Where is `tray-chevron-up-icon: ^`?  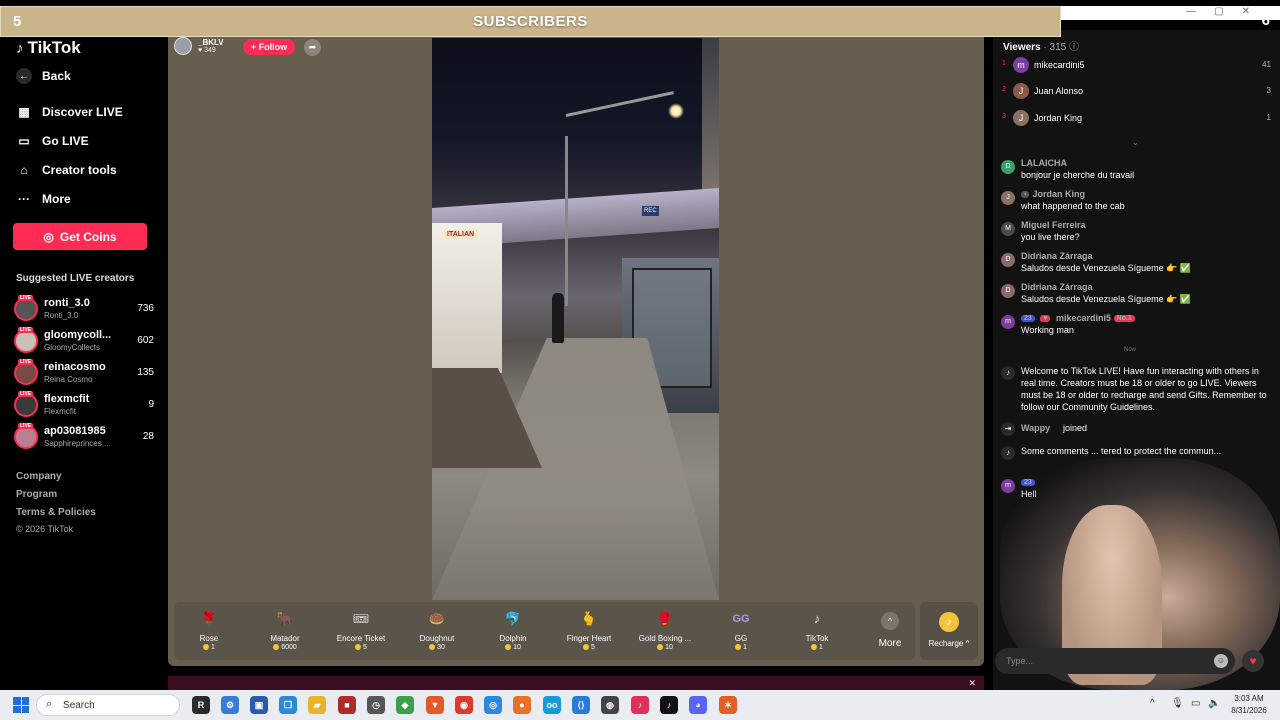 tray-chevron-up-icon: ^ is located at coordinates (1152, 703).